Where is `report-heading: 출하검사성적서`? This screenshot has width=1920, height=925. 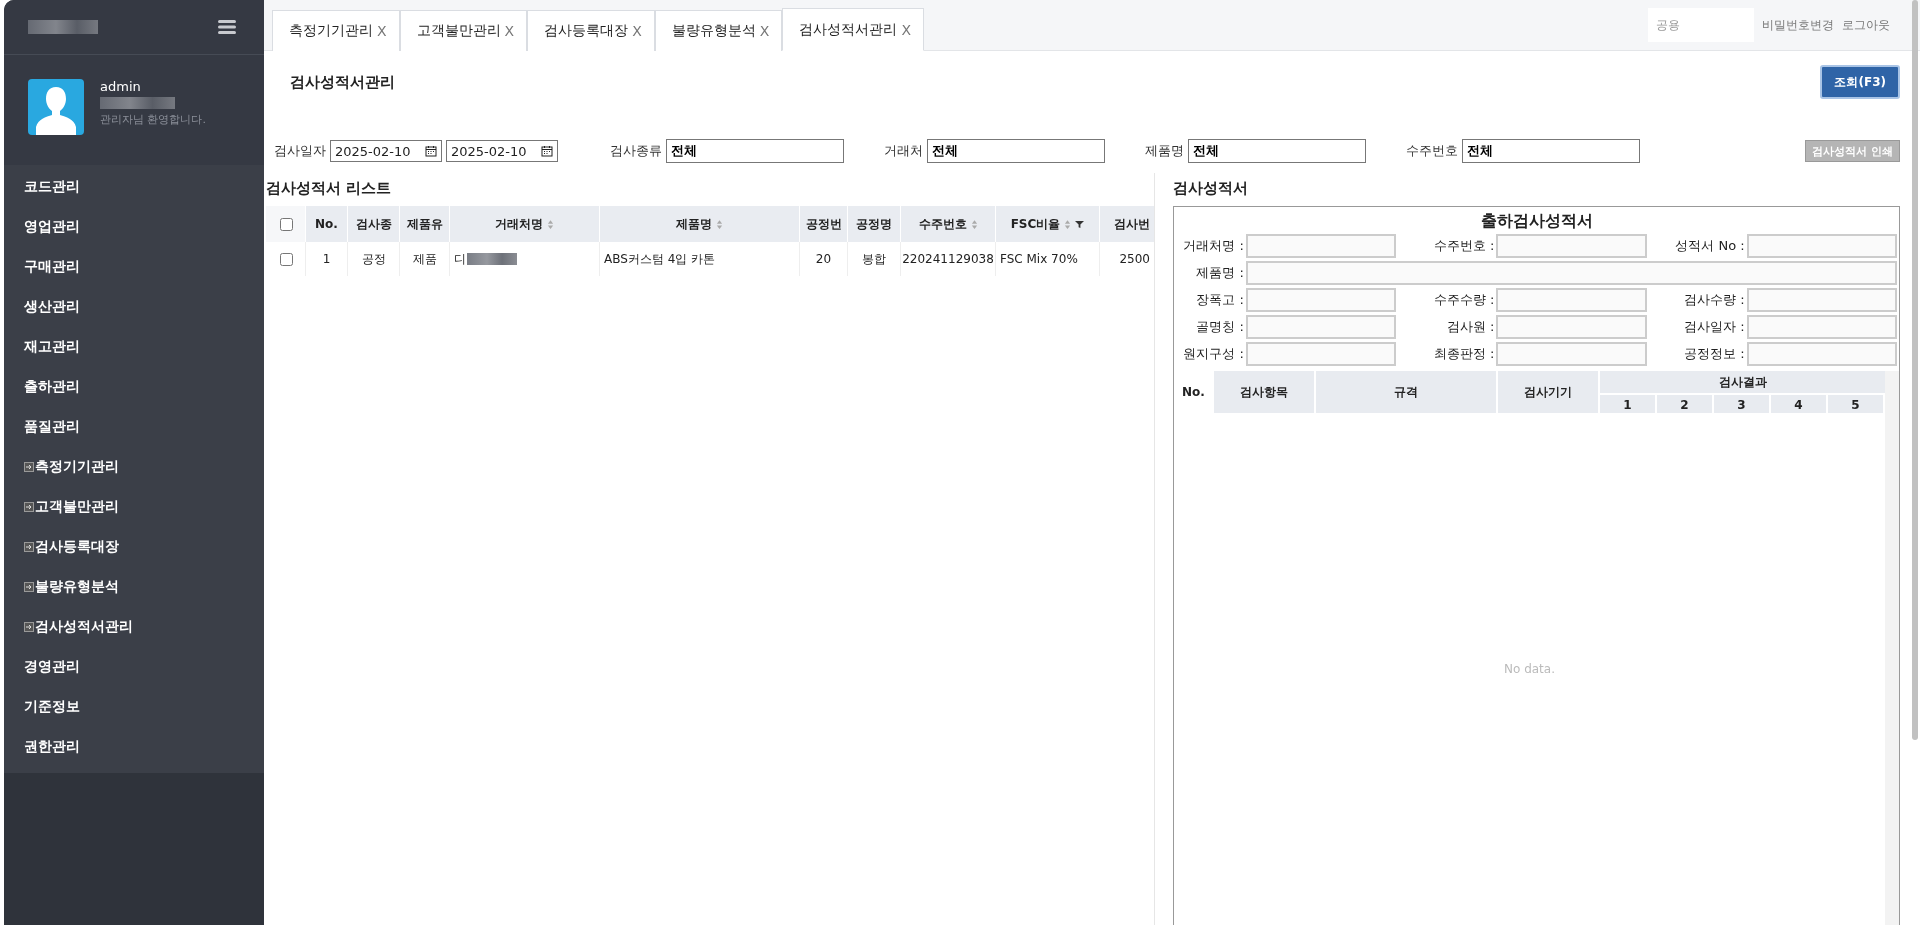
report-heading: 출하검사성적서 is located at coordinates (1536, 221).